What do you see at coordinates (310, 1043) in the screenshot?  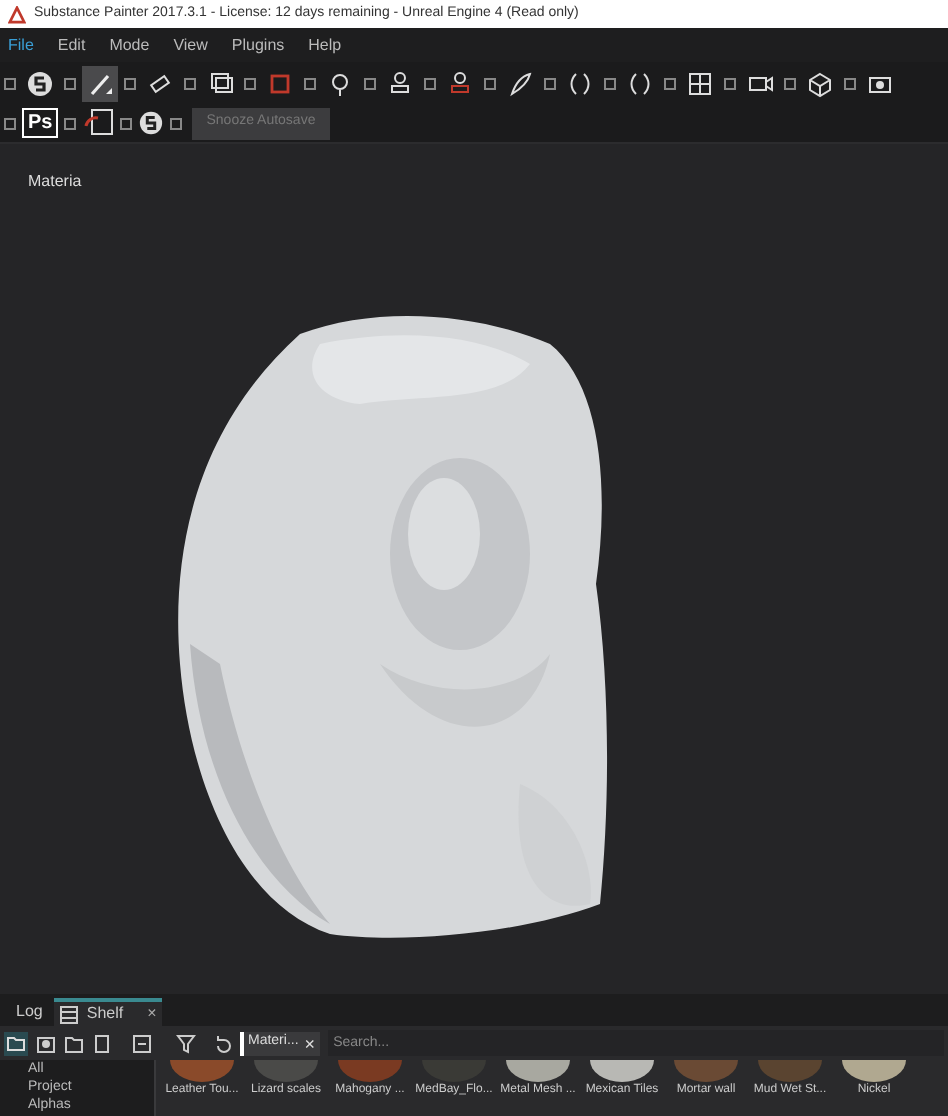 I see `remove-filter-button: ×` at bounding box center [310, 1043].